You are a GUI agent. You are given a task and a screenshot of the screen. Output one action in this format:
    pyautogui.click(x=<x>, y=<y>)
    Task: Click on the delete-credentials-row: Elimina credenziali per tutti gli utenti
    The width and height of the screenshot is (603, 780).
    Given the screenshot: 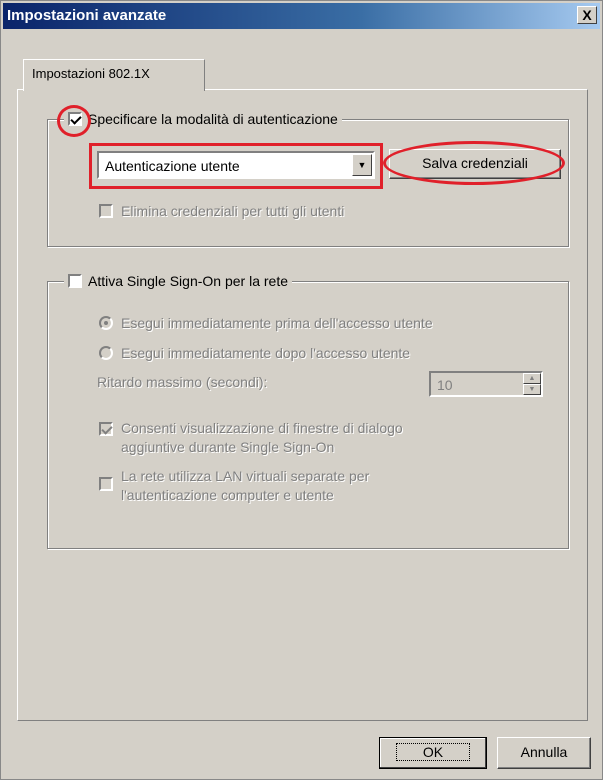 What is the action you would take?
    pyautogui.click(x=221, y=211)
    